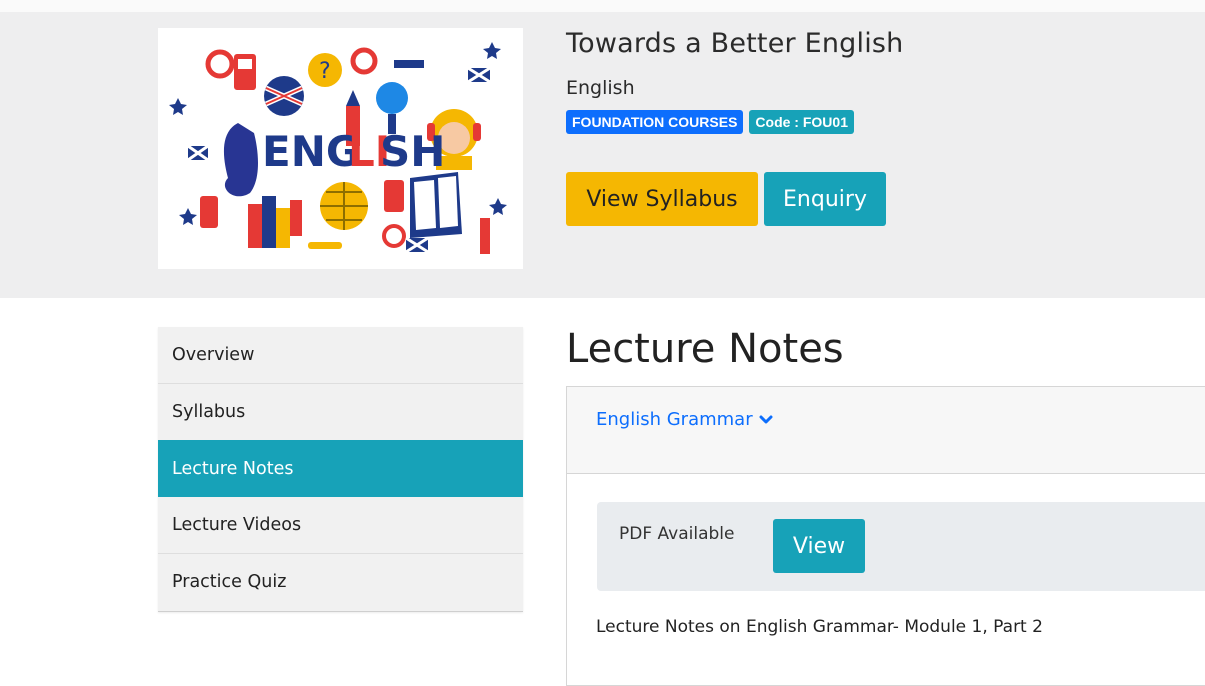 This screenshot has width=1205, height=686. Describe the element at coordinates (766, 419) in the screenshot. I see `chevron-down-icon` at that location.